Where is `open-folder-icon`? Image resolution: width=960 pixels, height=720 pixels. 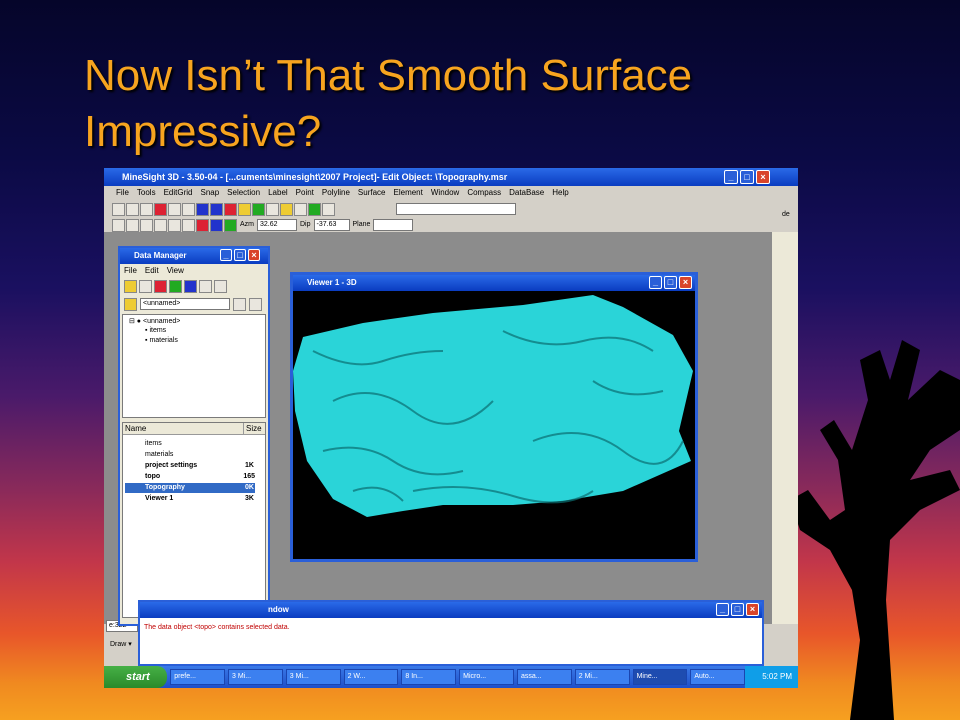
open-folder-icon is located at coordinates (239, 304).